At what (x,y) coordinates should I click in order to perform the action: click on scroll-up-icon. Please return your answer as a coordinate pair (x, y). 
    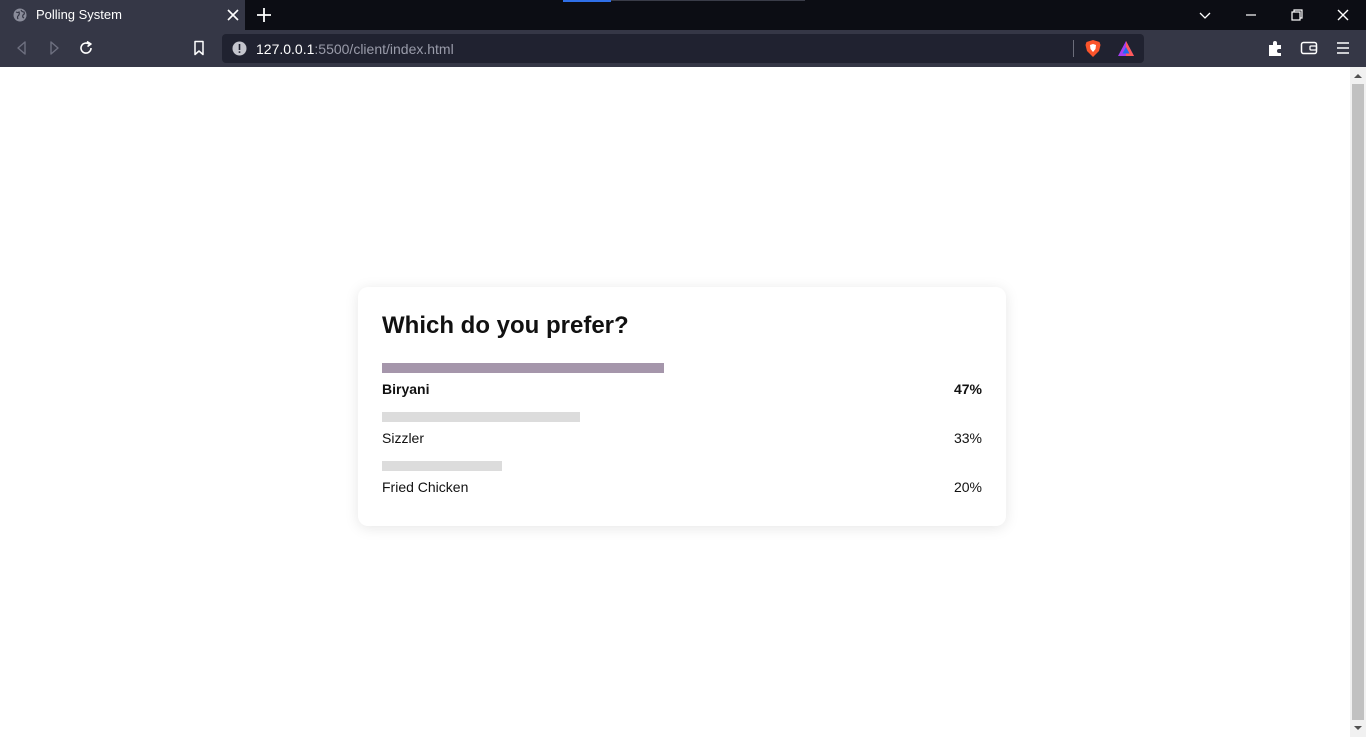
    Looking at the image, I should click on (1358, 76).